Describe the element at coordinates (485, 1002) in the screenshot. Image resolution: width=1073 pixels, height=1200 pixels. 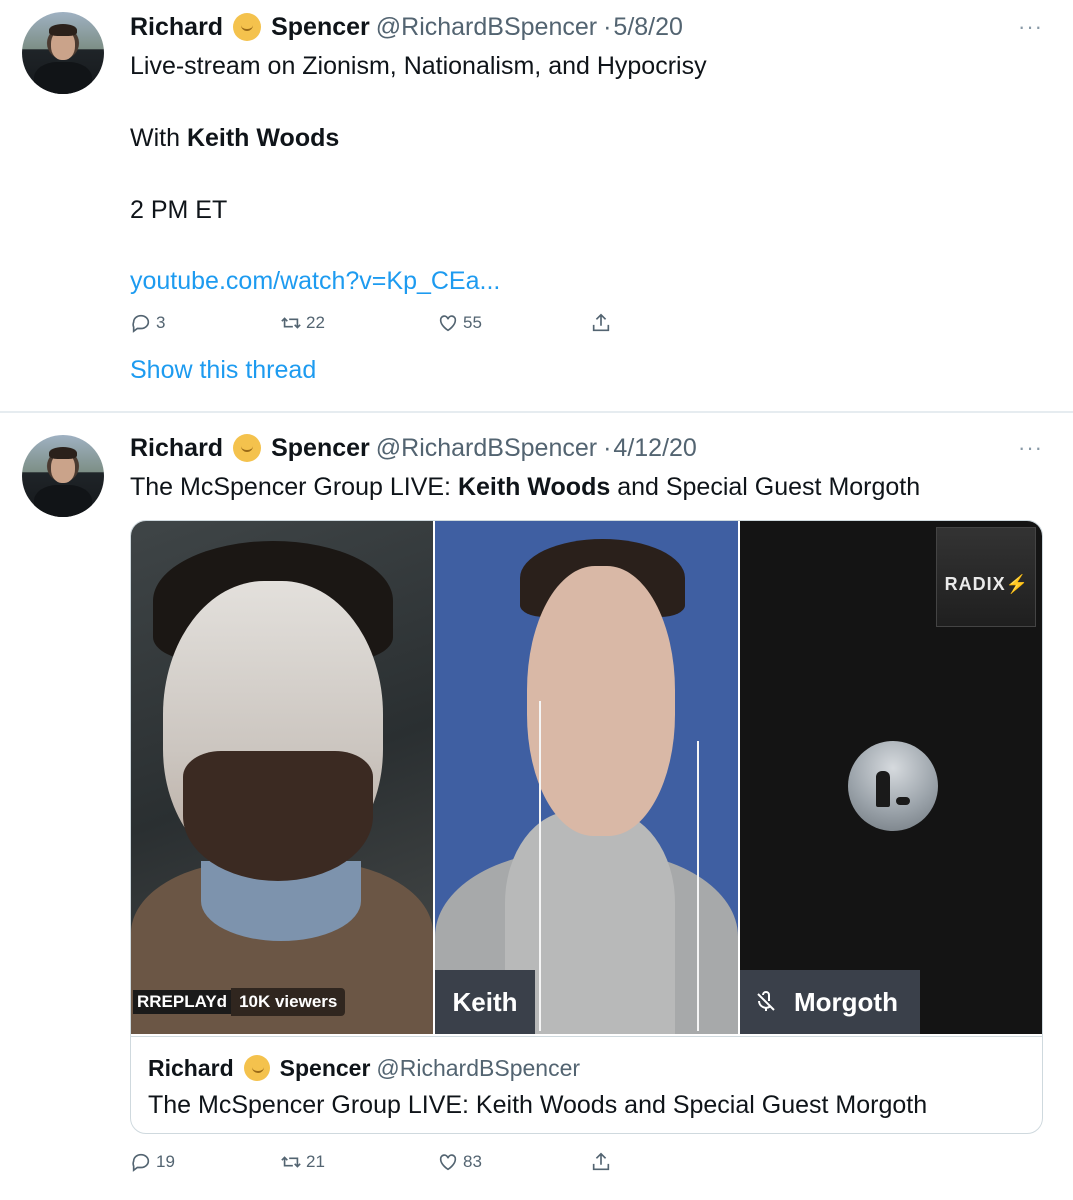
I see `participant-label-keith: Keith` at that location.